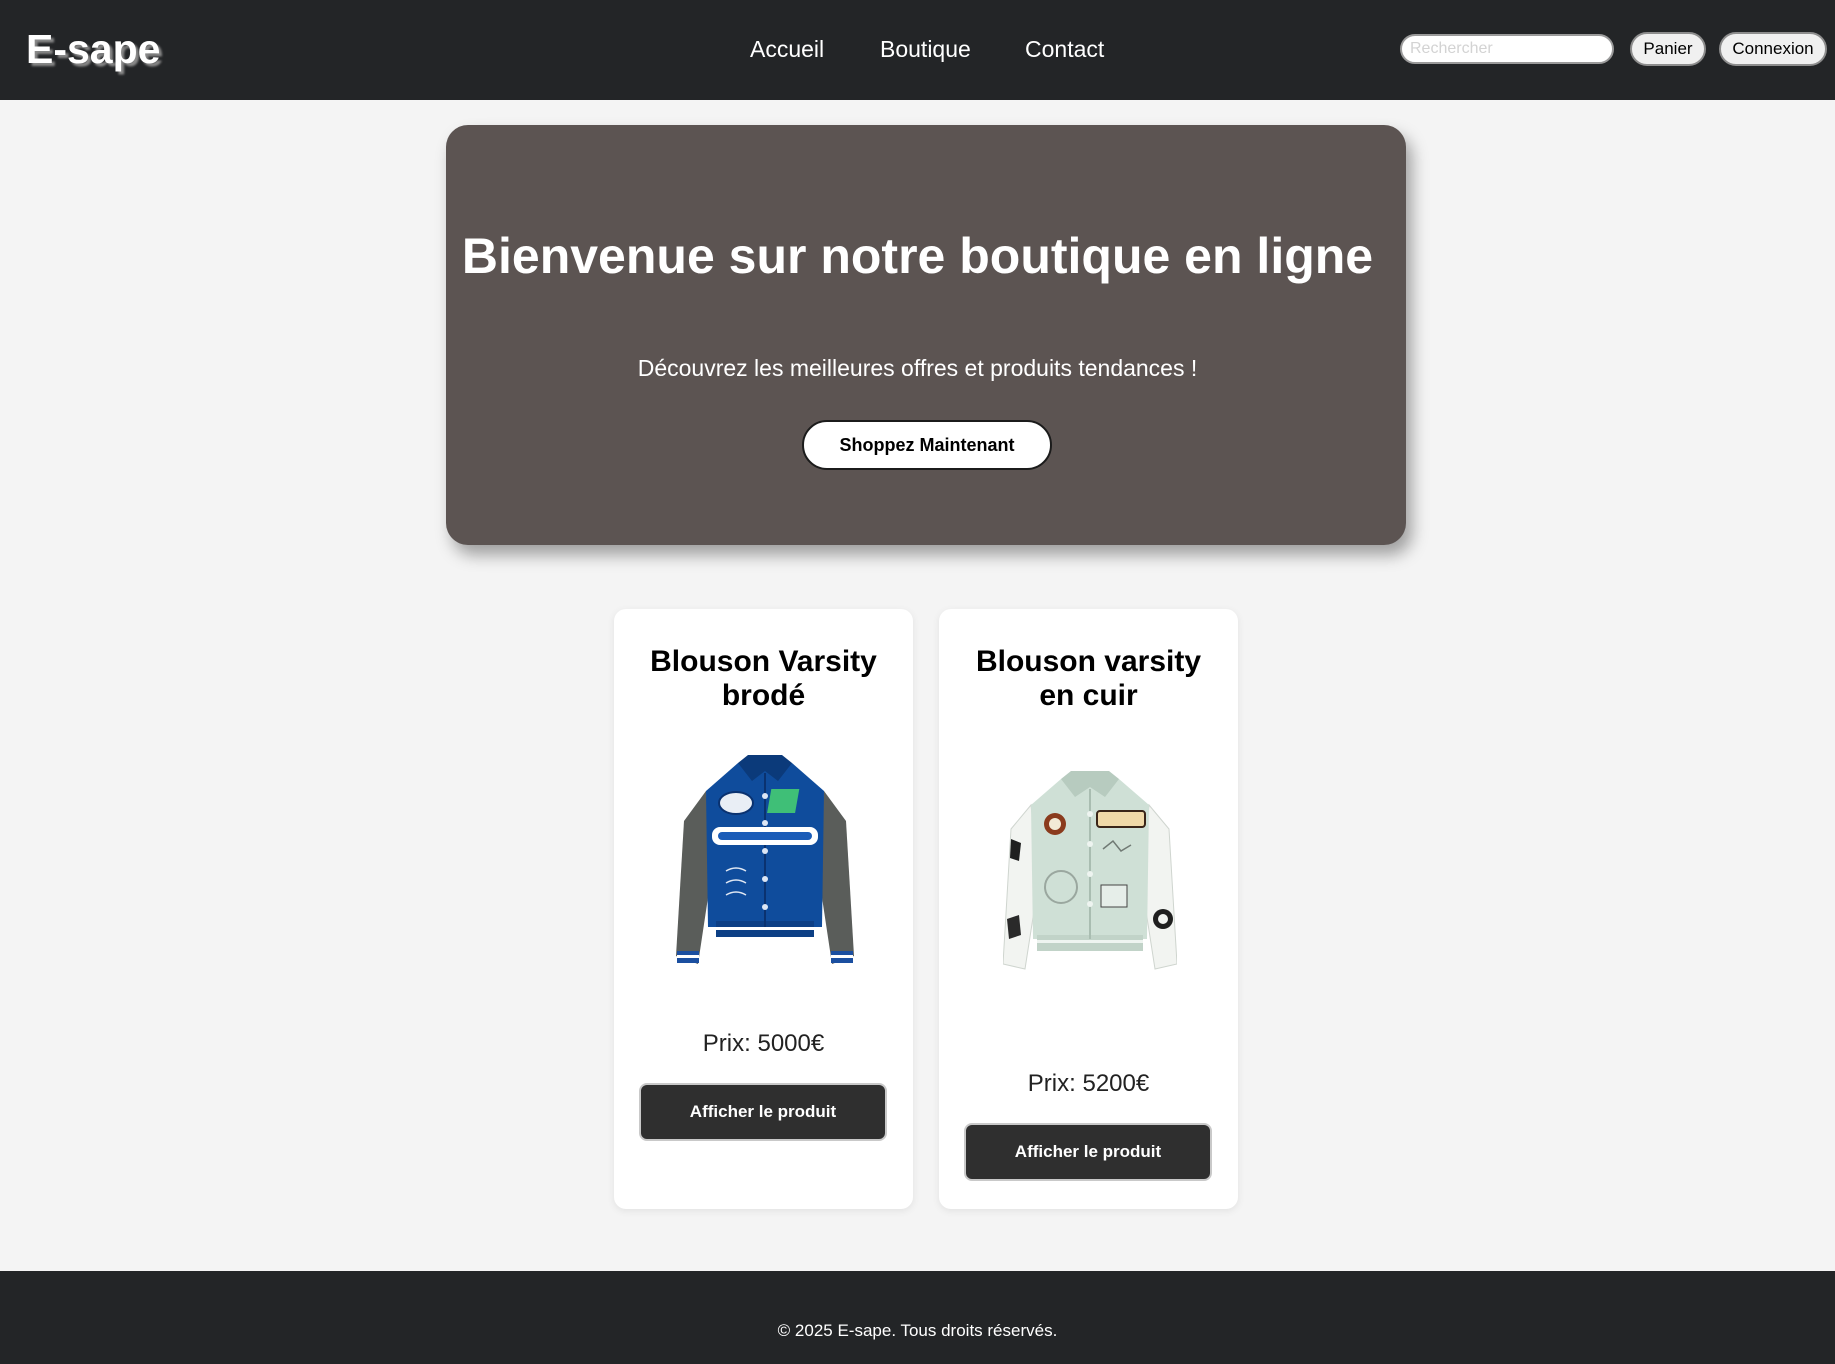 This screenshot has width=1835, height=1364. I want to click on login-button: Connexion, so click(1773, 49).